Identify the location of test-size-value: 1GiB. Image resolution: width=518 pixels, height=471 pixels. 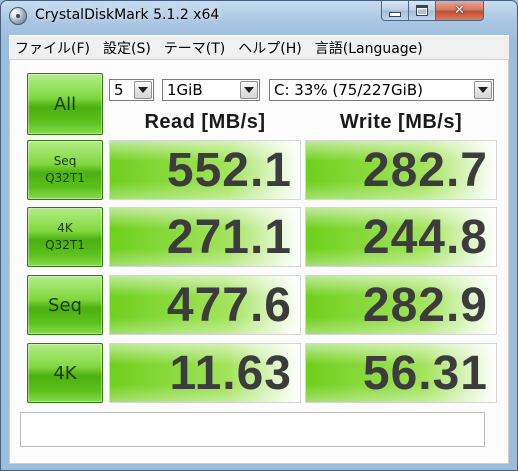
(185, 90).